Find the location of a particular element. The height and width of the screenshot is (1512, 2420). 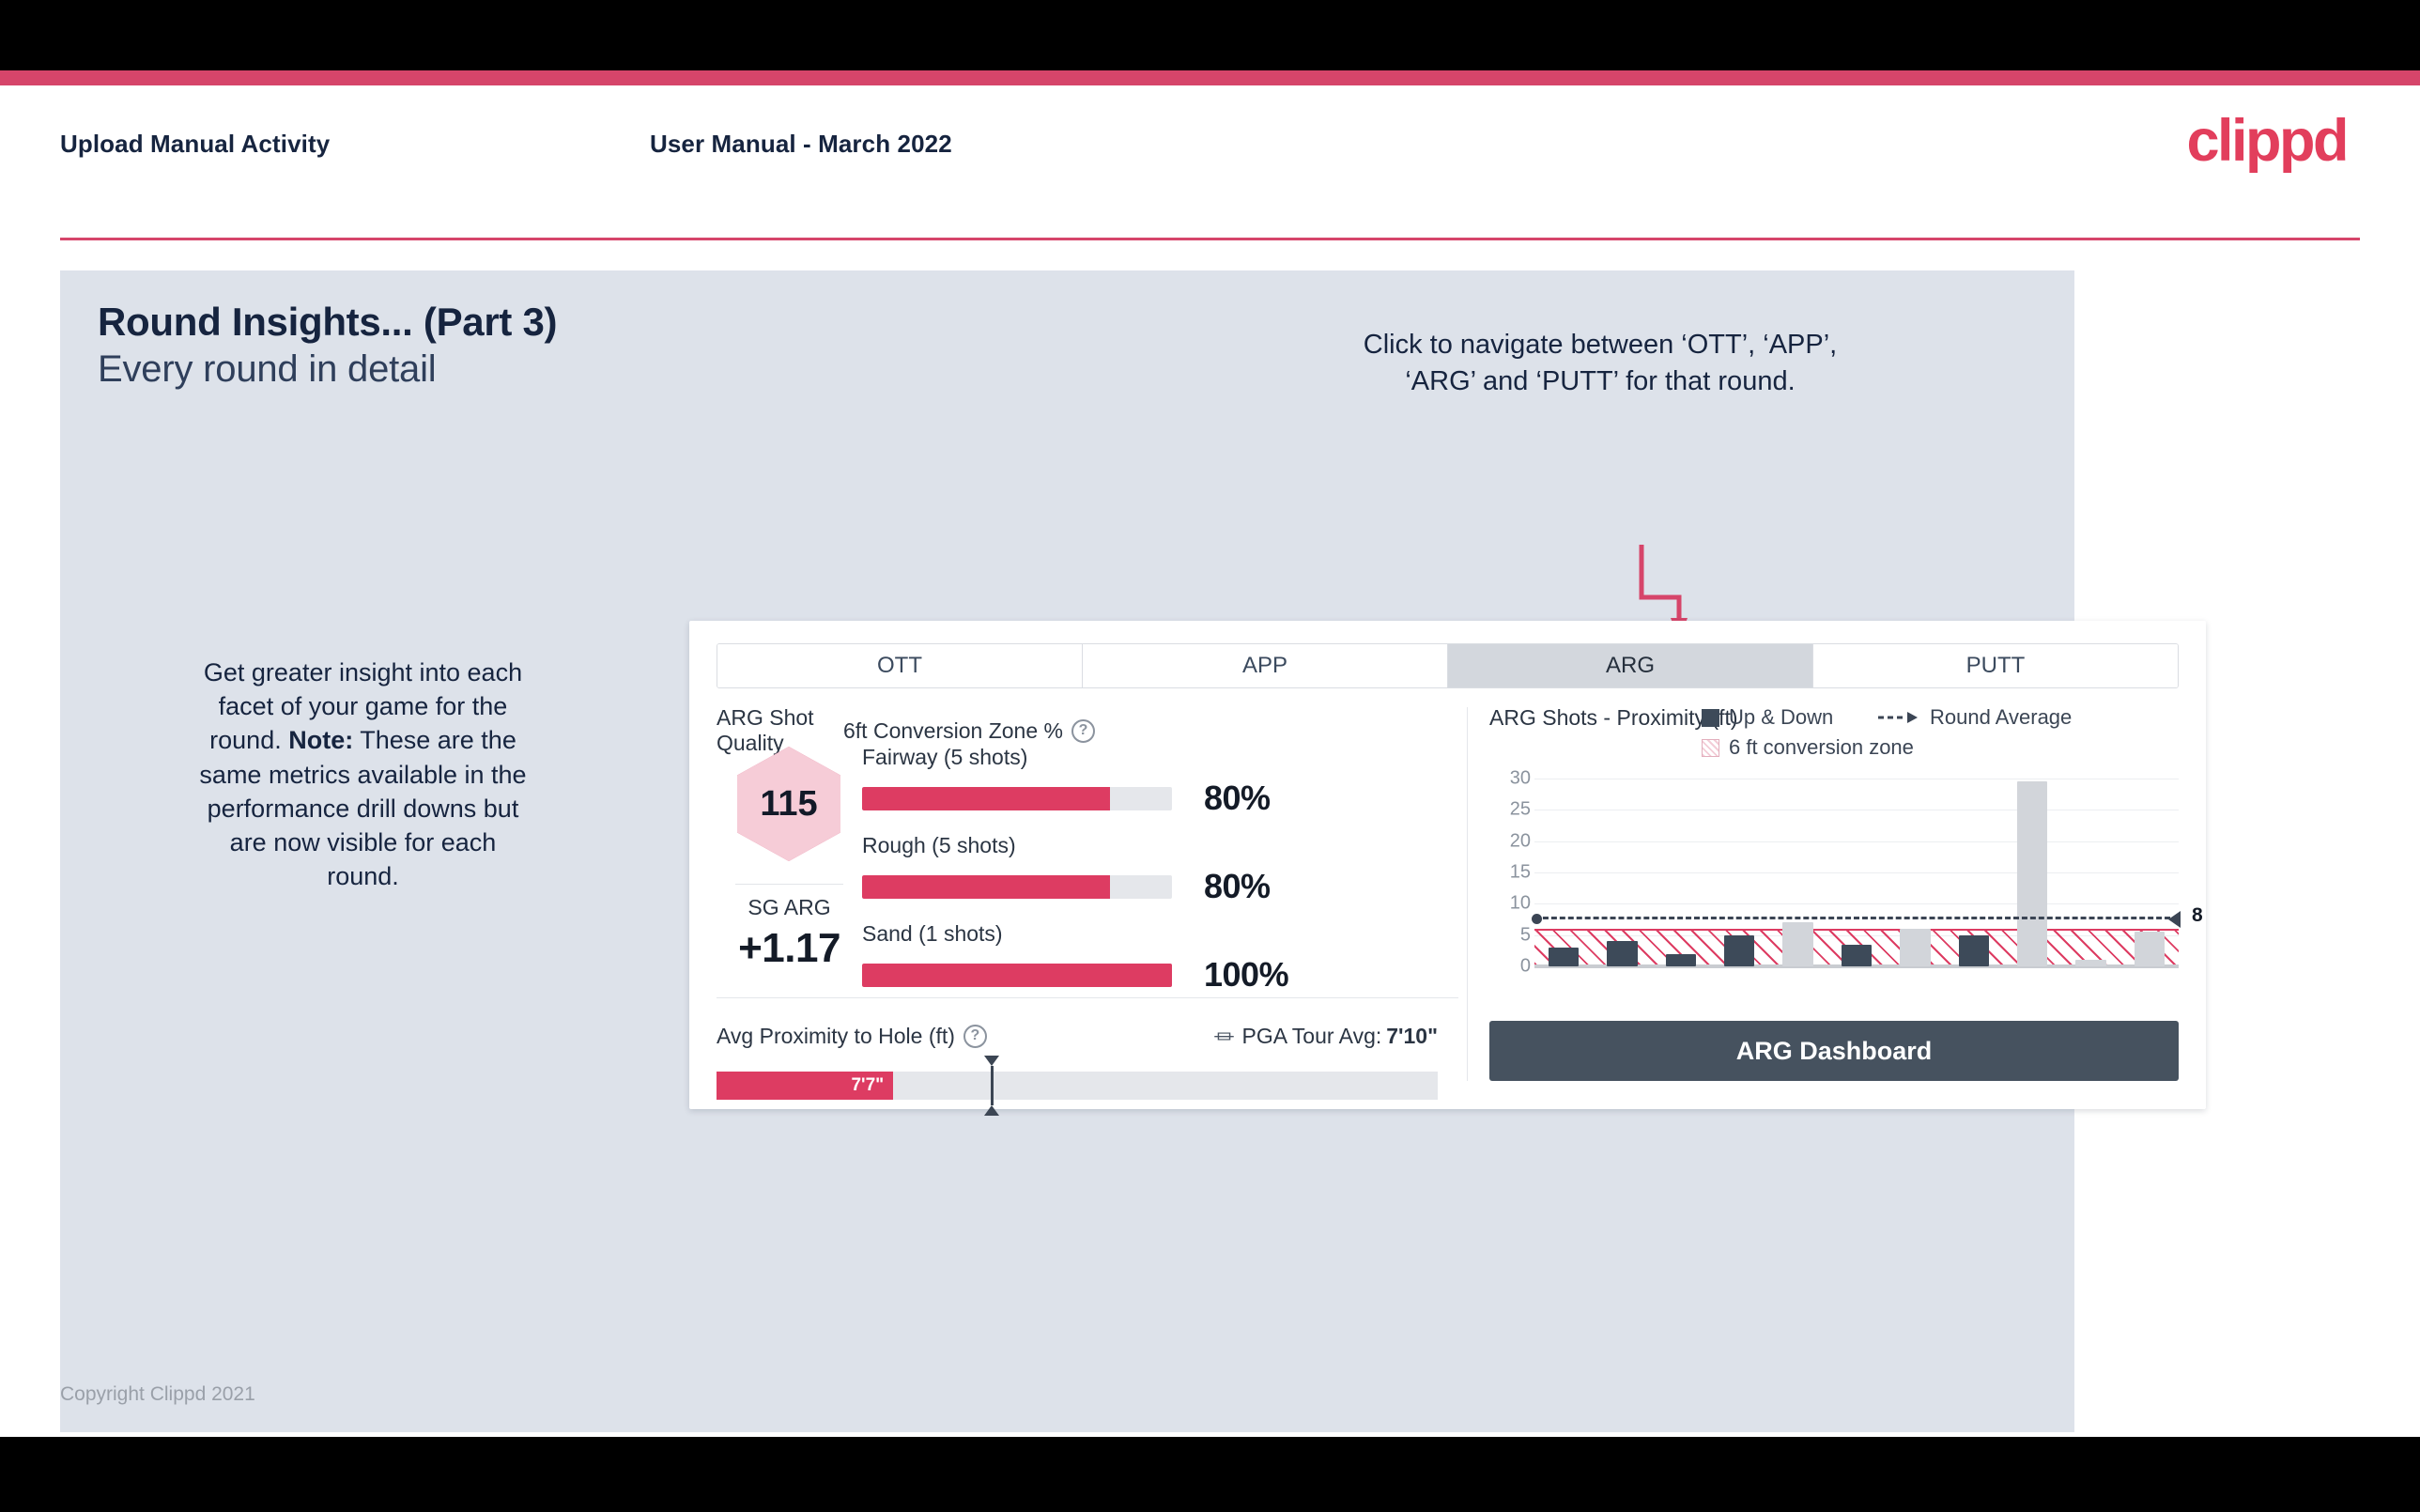

tab-arg: ARG is located at coordinates (1630, 666).